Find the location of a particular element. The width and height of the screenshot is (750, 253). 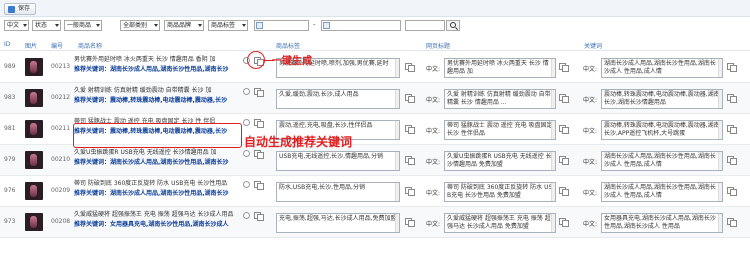

status-select: 状态 is located at coordinates (46, 25).